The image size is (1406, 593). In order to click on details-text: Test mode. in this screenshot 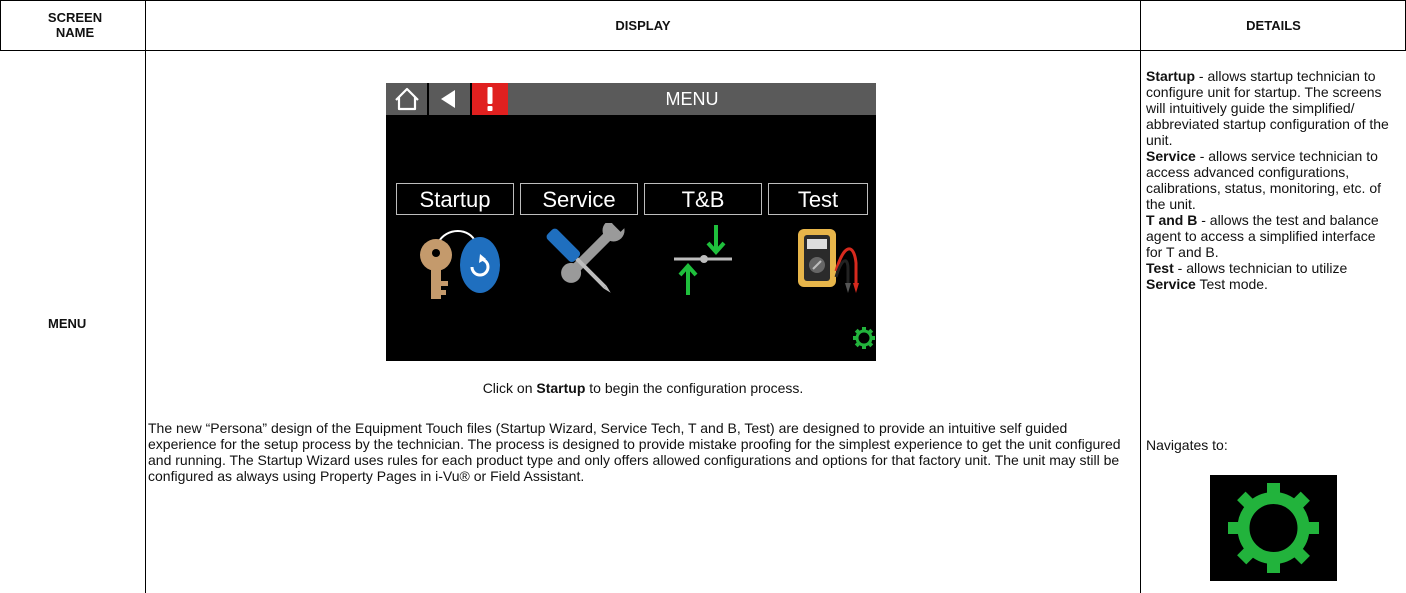, I will do `click(1231, 284)`.